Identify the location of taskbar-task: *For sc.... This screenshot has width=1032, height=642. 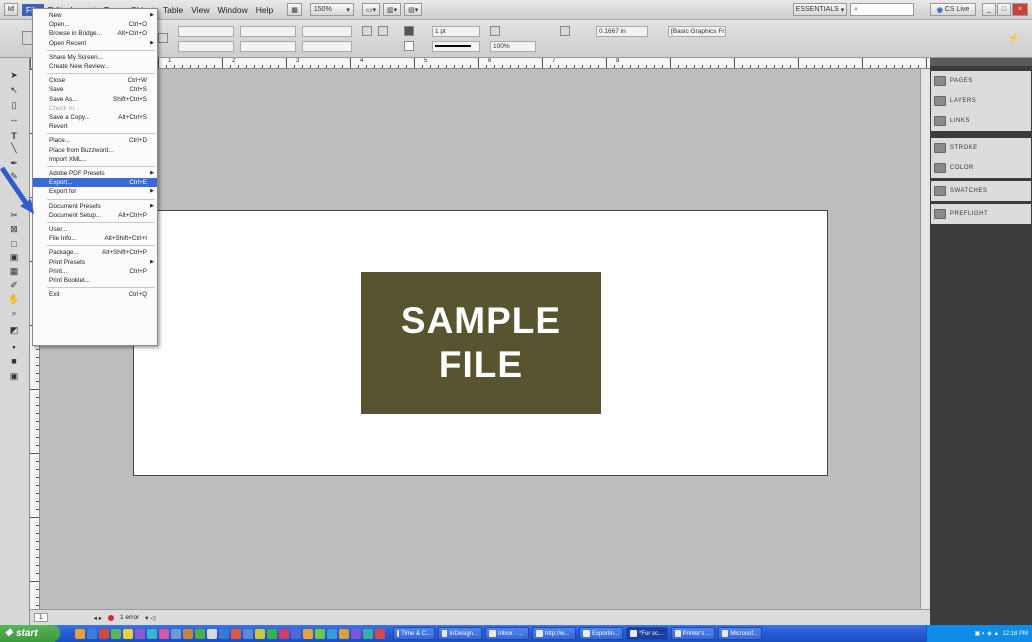
(647, 633).